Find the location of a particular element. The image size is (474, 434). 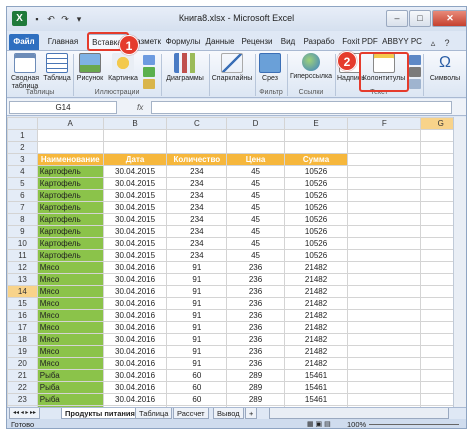

tab-developer: Разрабо is located at coordinates (319, 42).